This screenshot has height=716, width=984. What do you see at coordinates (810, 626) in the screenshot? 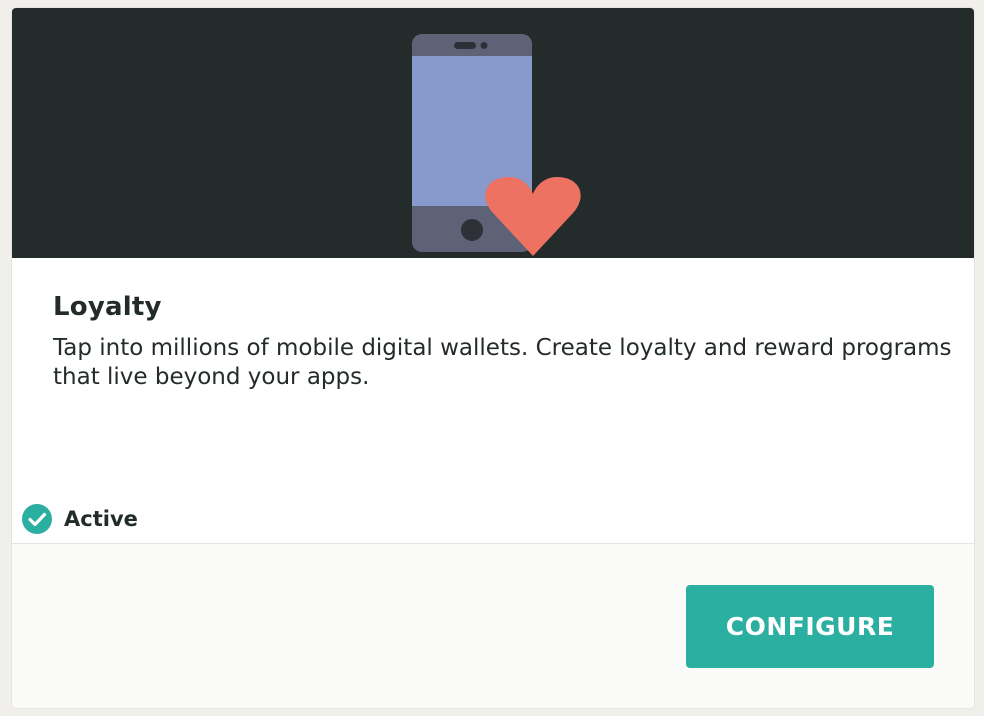
I see `configure-button: CONFIGURE` at bounding box center [810, 626].